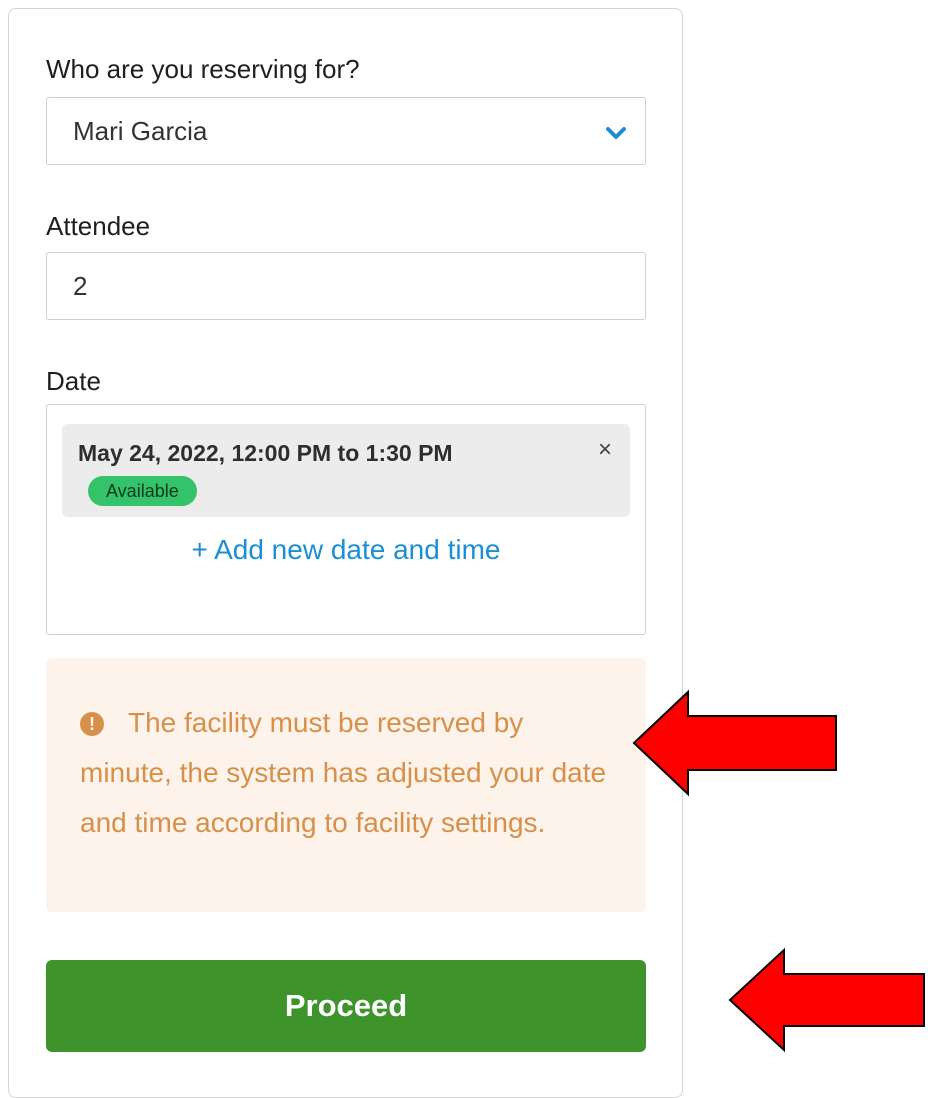 This screenshot has height=1098, width=928. What do you see at coordinates (346, 131) in the screenshot?
I see `reserving-for-select: Mari Garcia` at bounding box center [346, 131].